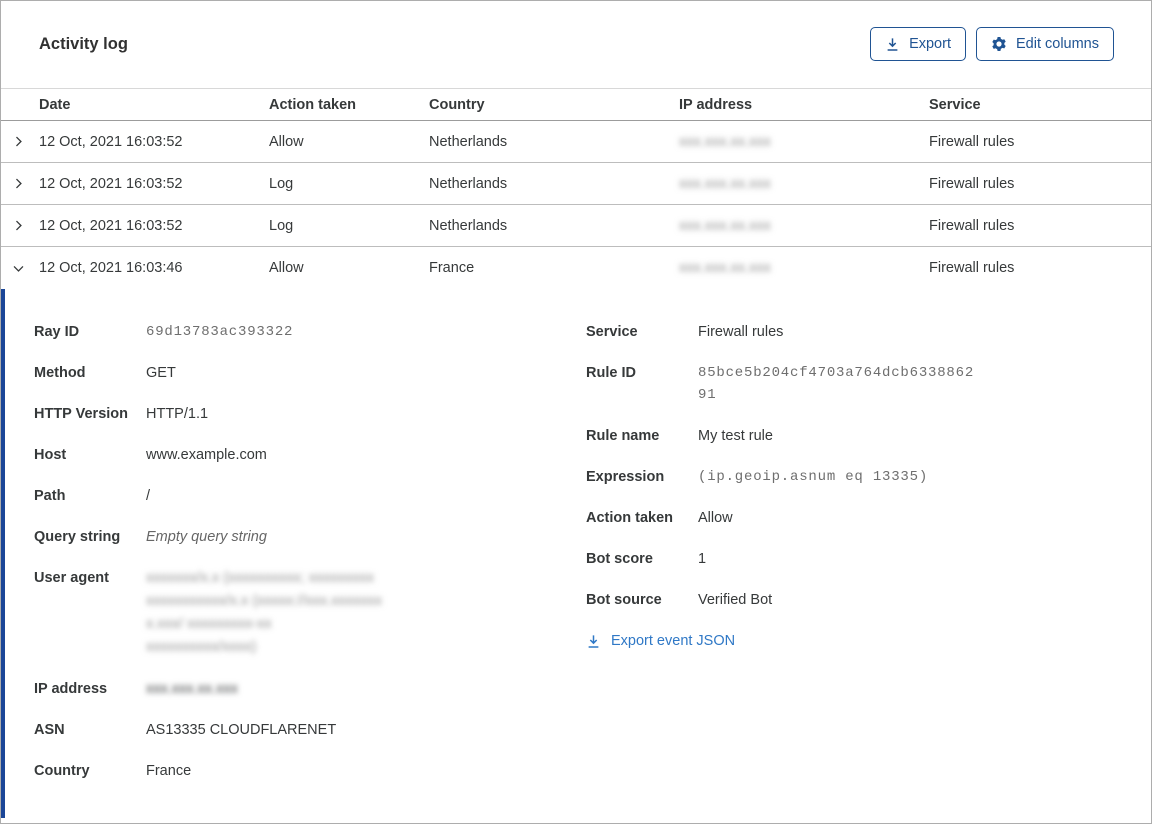 The height and width of the screenshot is (824, 1152). Describe the element at coordinates (83, 43) in the screenshot. I see `page-title: Activity log` at that location.